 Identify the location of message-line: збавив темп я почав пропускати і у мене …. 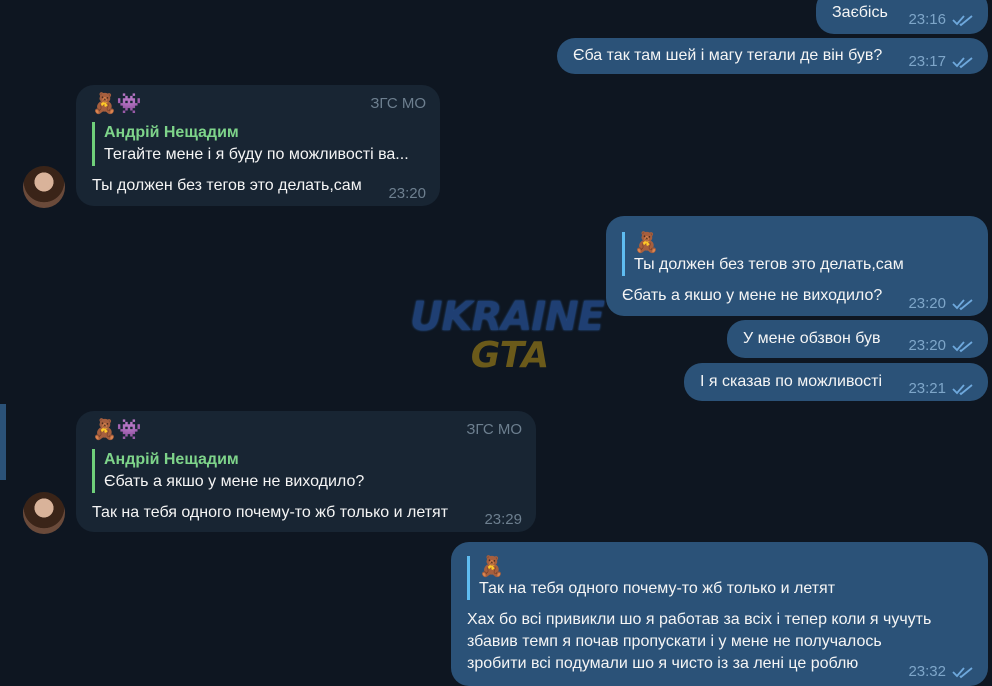
(674, 641).